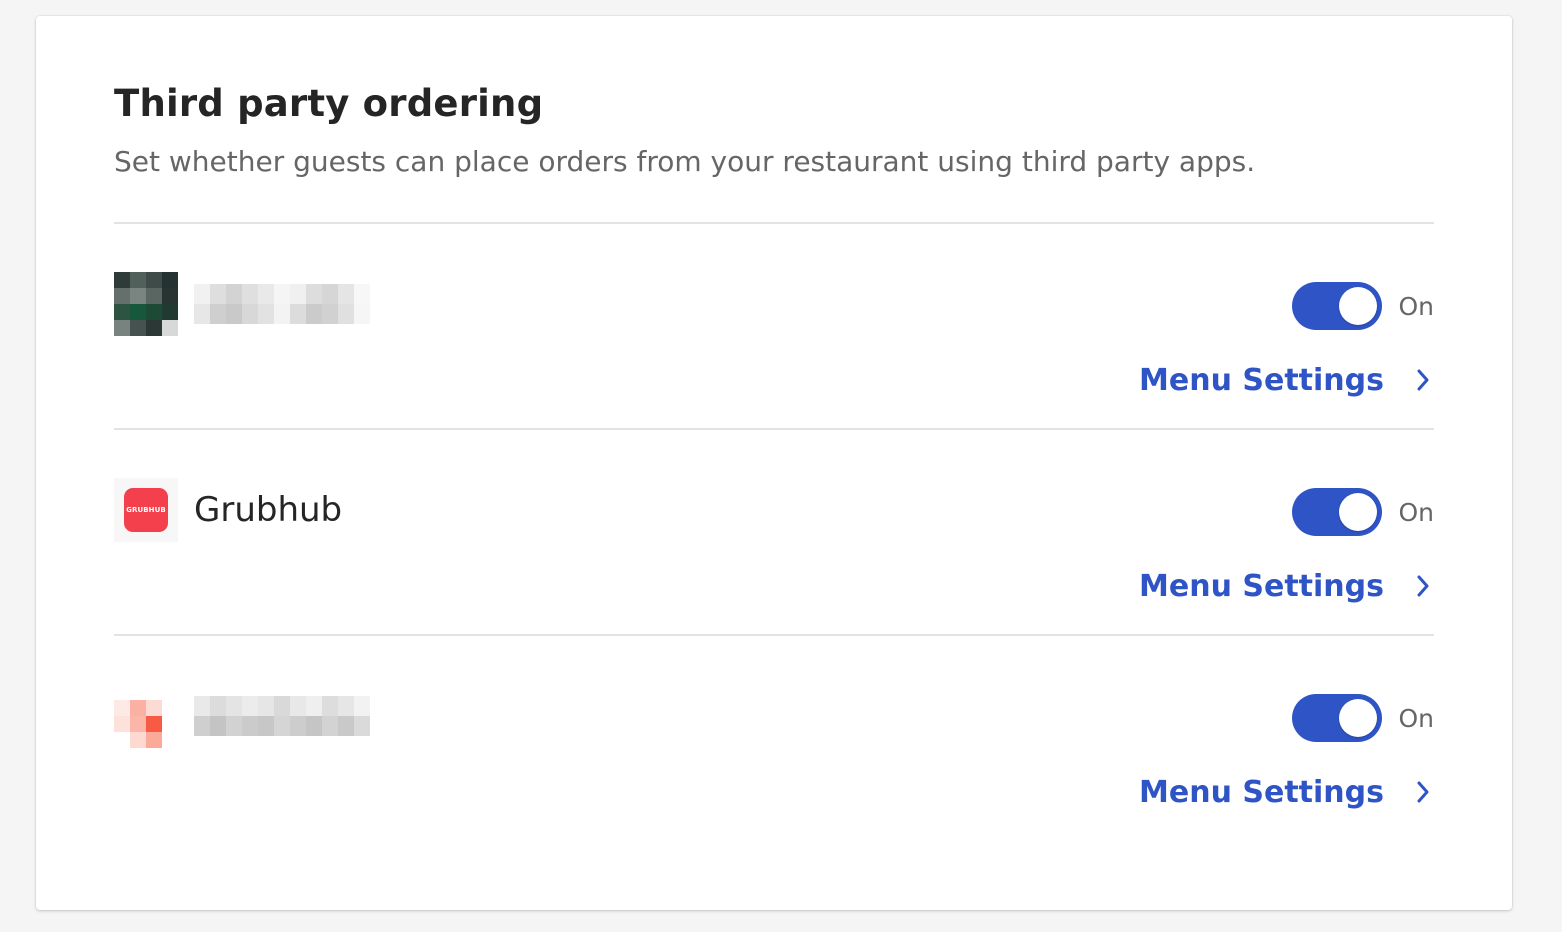 This screenshot has width=1562, height=932. I want to click on grubhub-logo-icon: GRUBHUB, so click(146, 510).